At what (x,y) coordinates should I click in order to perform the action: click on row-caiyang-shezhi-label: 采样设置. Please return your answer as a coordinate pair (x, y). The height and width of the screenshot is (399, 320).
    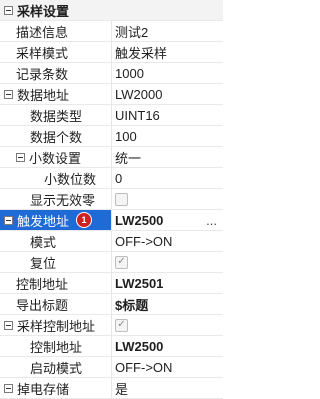
    Looking at the image, I should click on (43, 11).